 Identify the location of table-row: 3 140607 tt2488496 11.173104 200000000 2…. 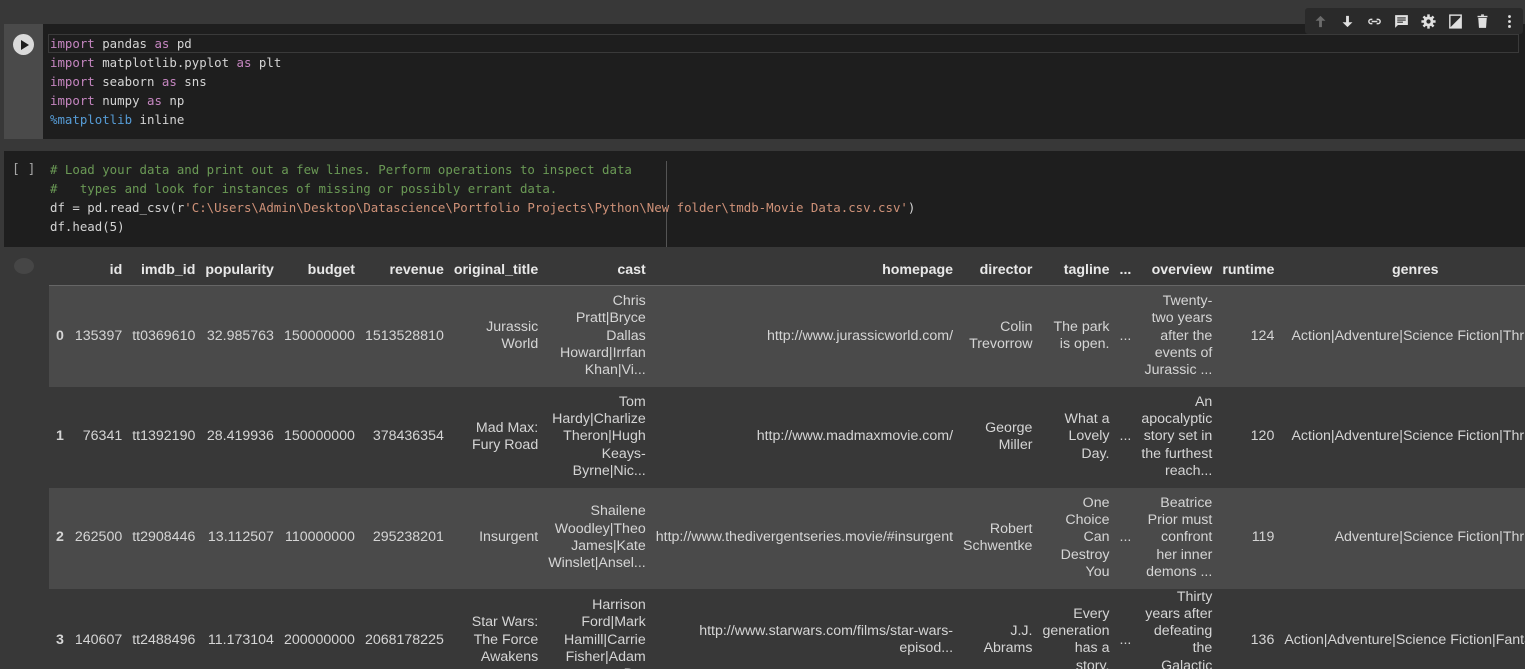
(787, 628).